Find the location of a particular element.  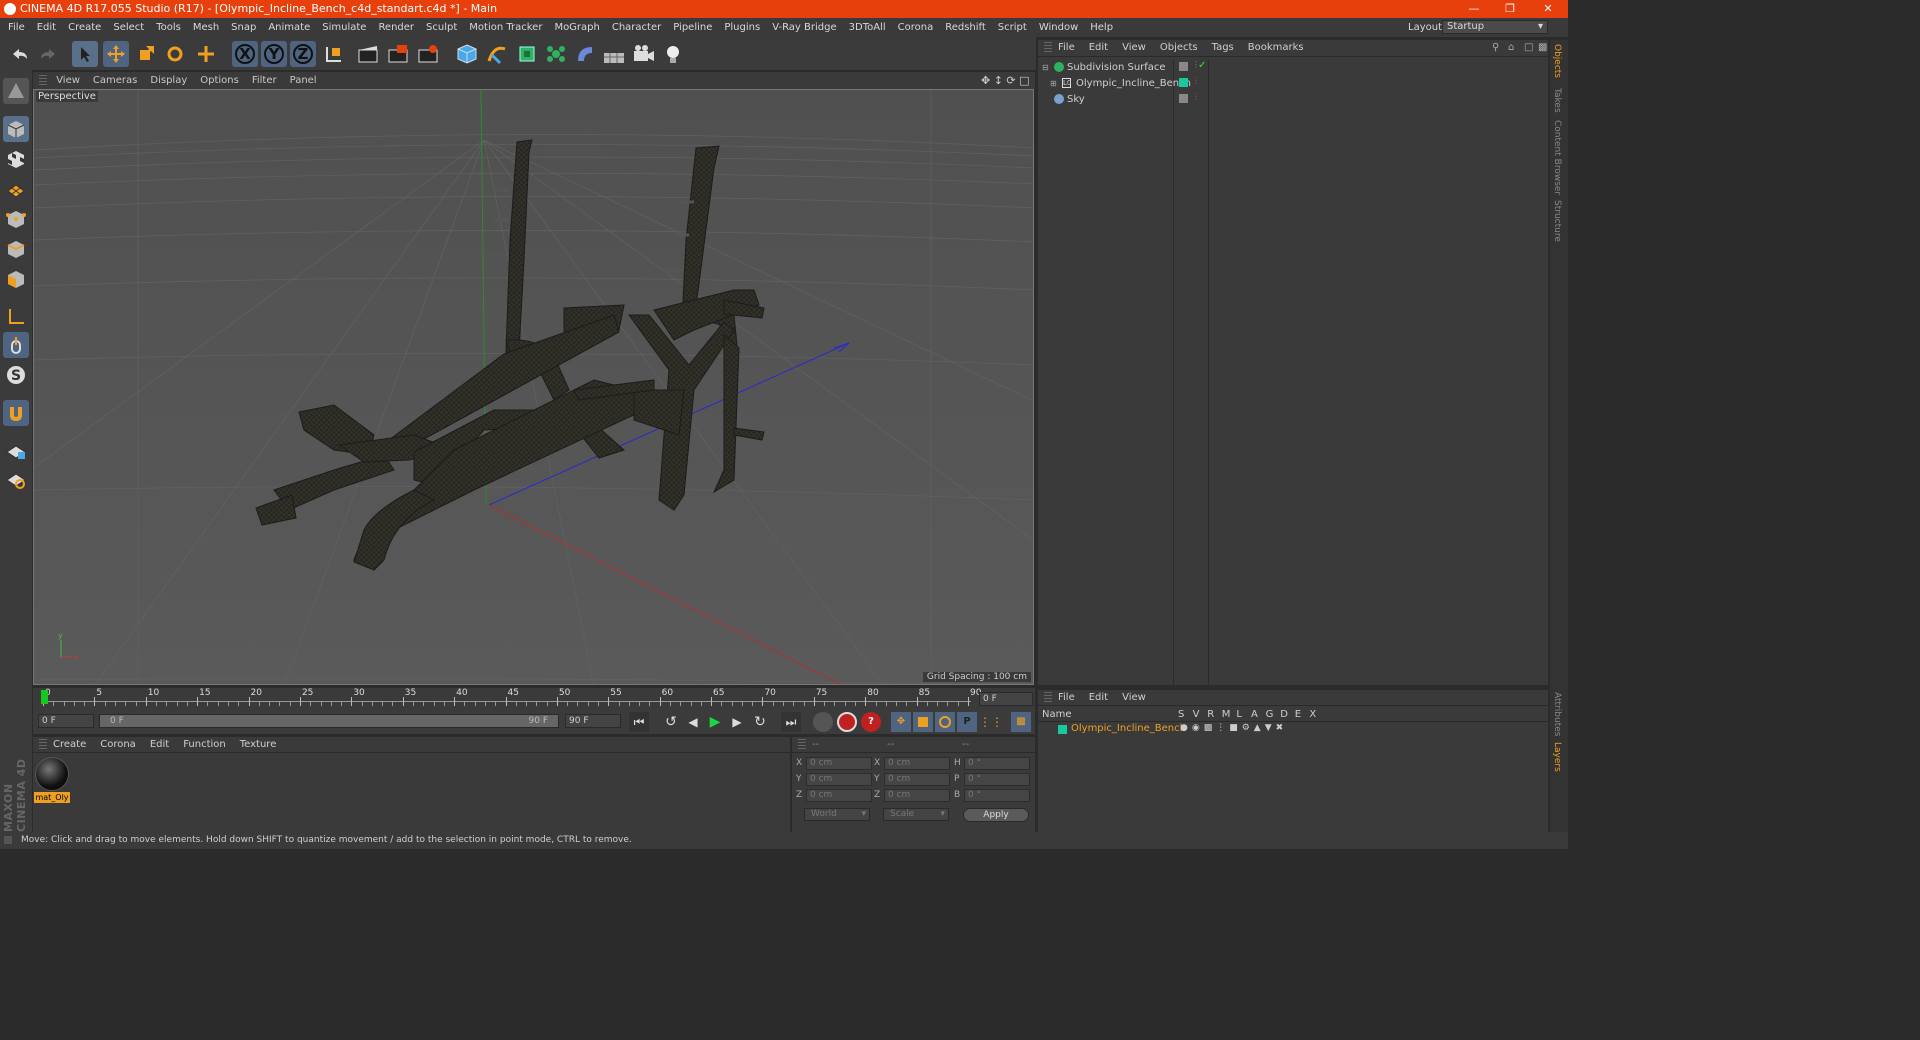

coord-value-field: 0 ° is located at coordinates (997, 779).